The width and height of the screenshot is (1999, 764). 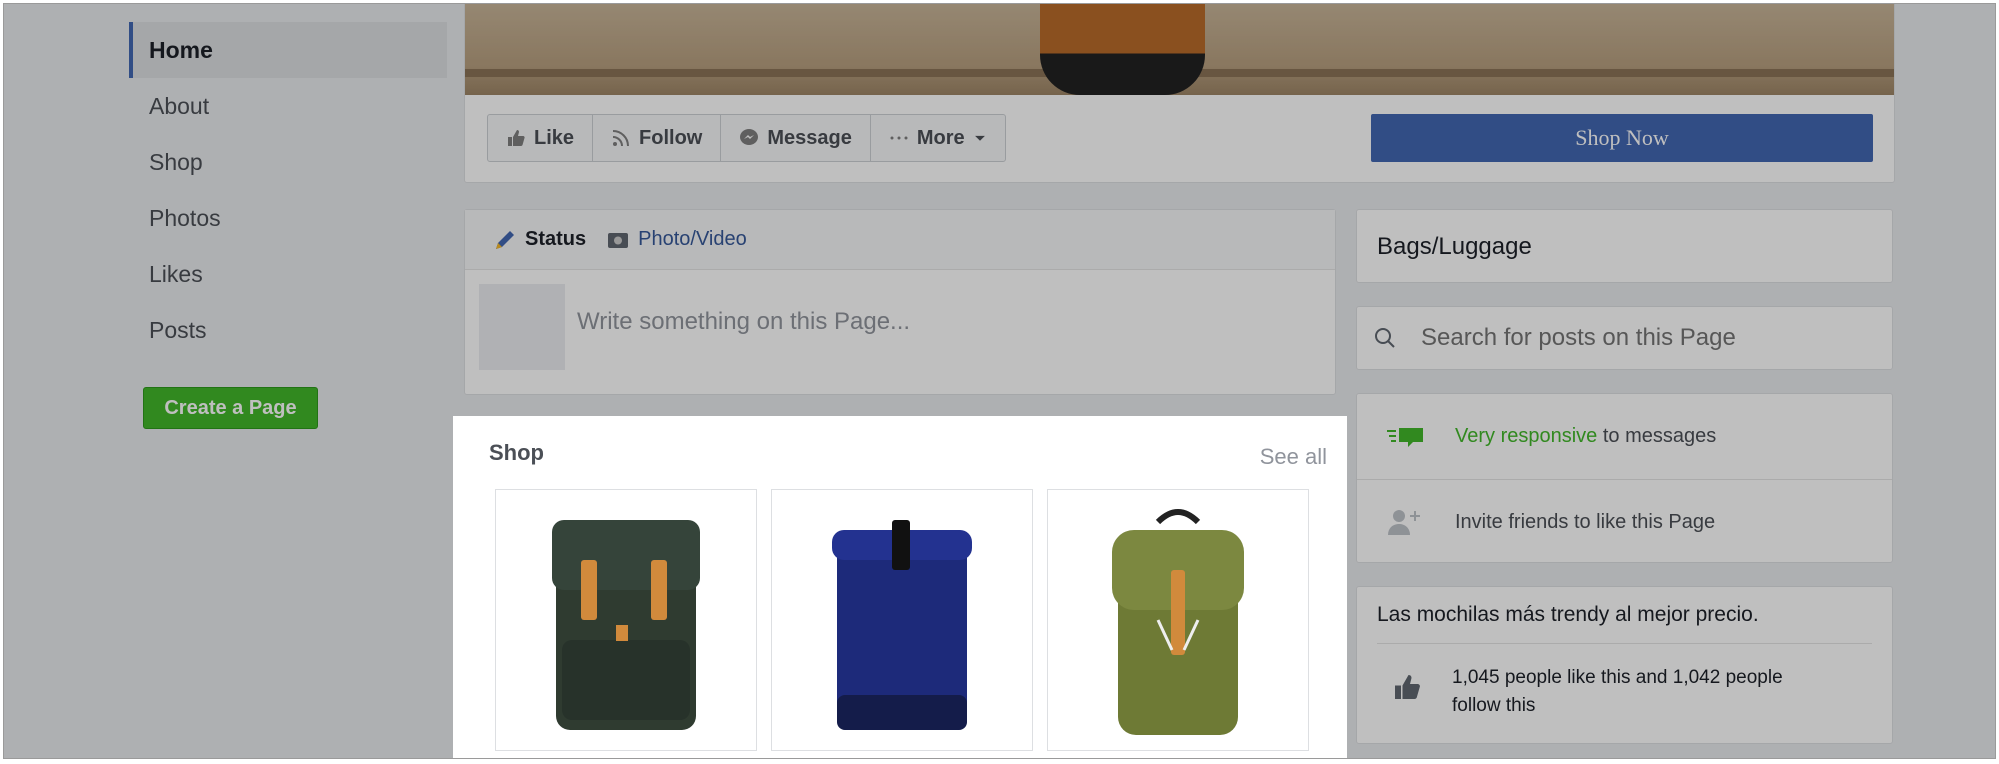 What do you see at coordinates (505, 239) in the screenshot?
I see `pencil-icon` at bounding box center [505, 239].